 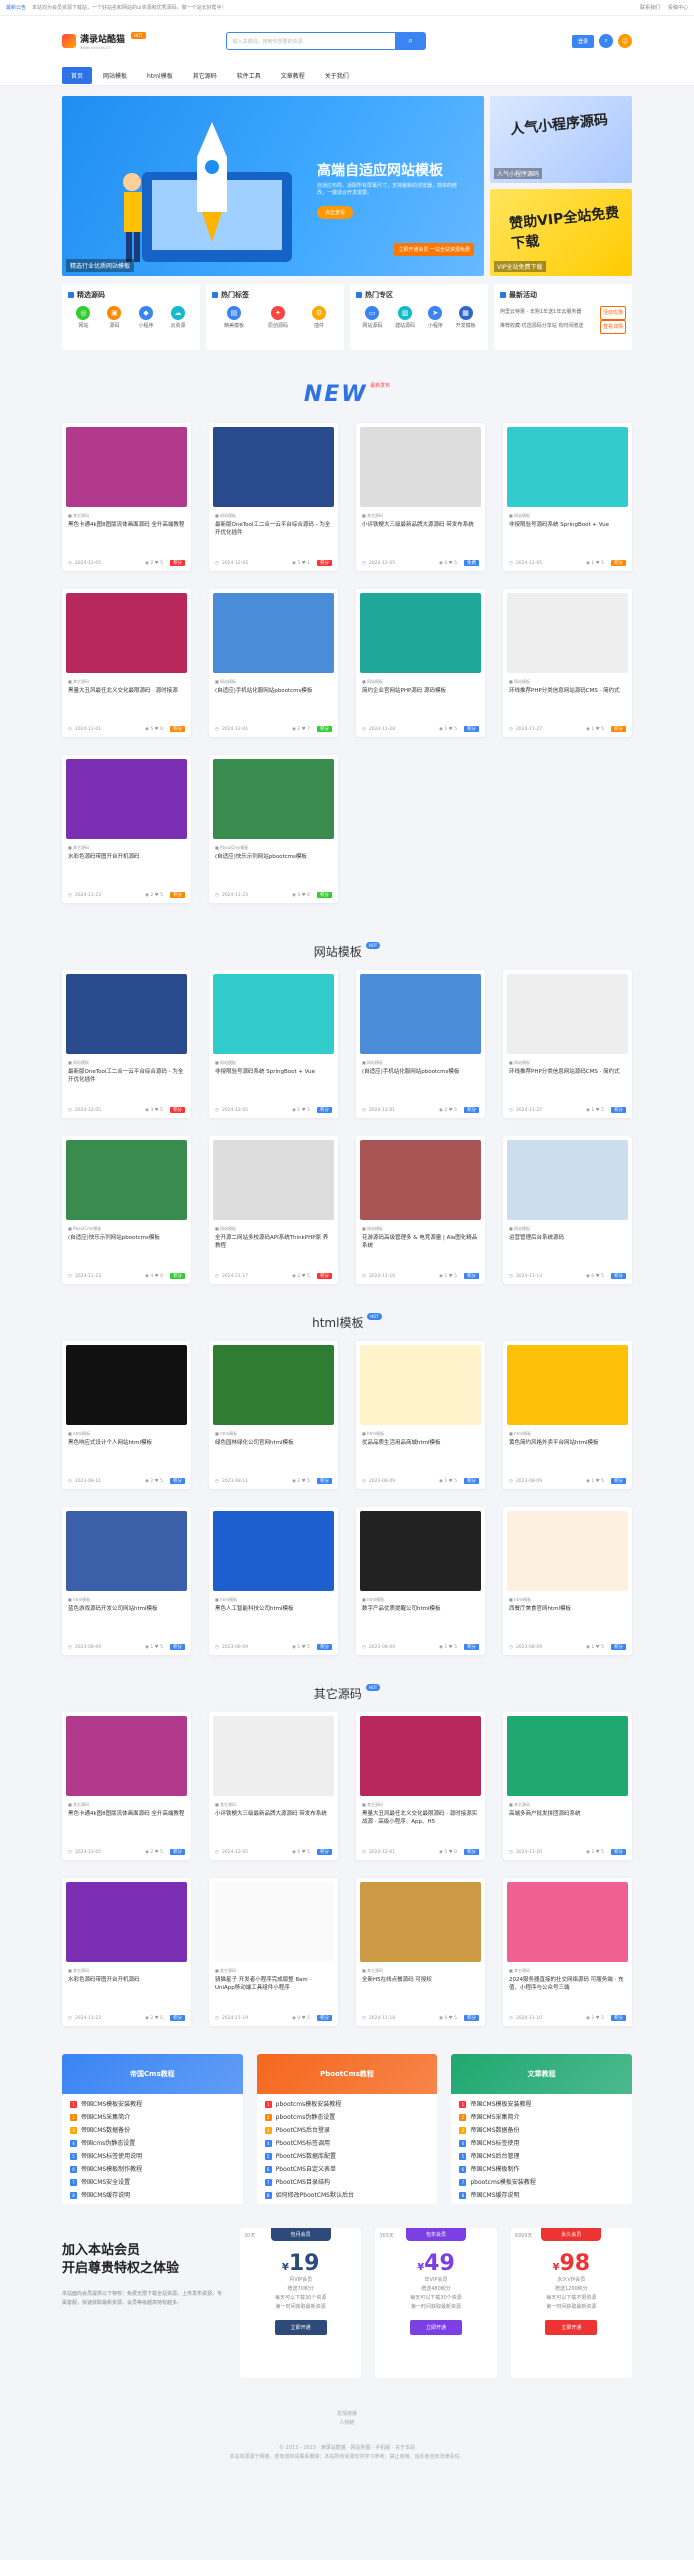 What do you see at coordinates (273, 1451) in the screenshot?
I see `card-title: 绿色园林绿化公司官网html模板` at bounding box center [273, 1451].